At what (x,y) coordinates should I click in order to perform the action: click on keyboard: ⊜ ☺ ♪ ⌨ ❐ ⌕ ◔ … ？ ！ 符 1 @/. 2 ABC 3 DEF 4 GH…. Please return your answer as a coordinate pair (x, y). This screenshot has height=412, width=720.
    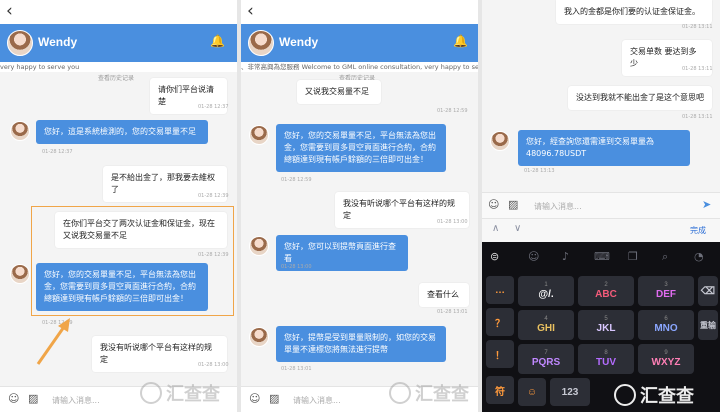
    Looking at the image, I should click on (601, 327).